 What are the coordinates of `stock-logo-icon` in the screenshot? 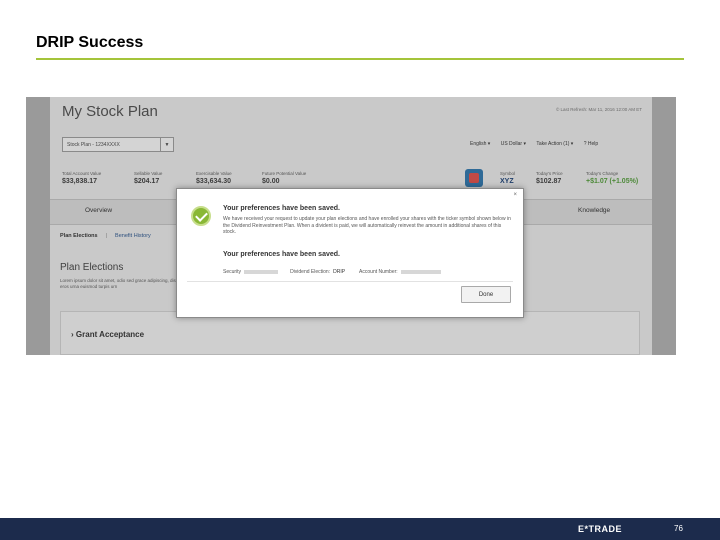 It's located at (474, 178).